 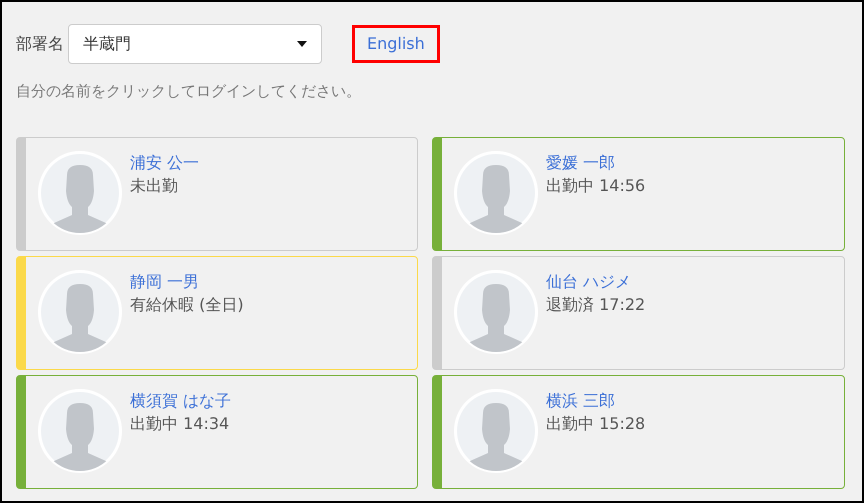 I want to click on caret-icon, so click(x=302, y=44).